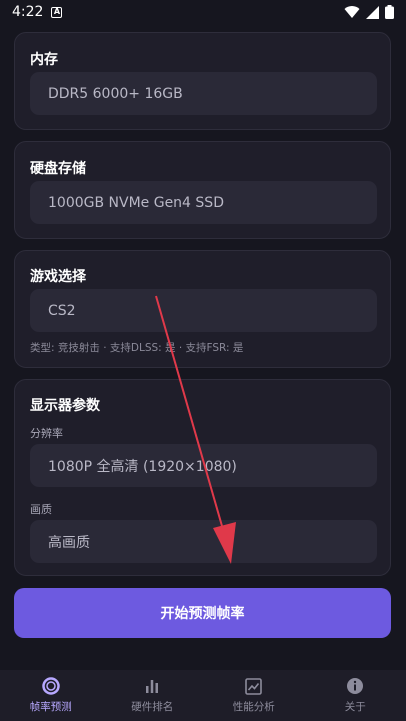  Describe the element at coordinates (152, 686) in the screenshot. I see `bar-chart-icon` at that location.